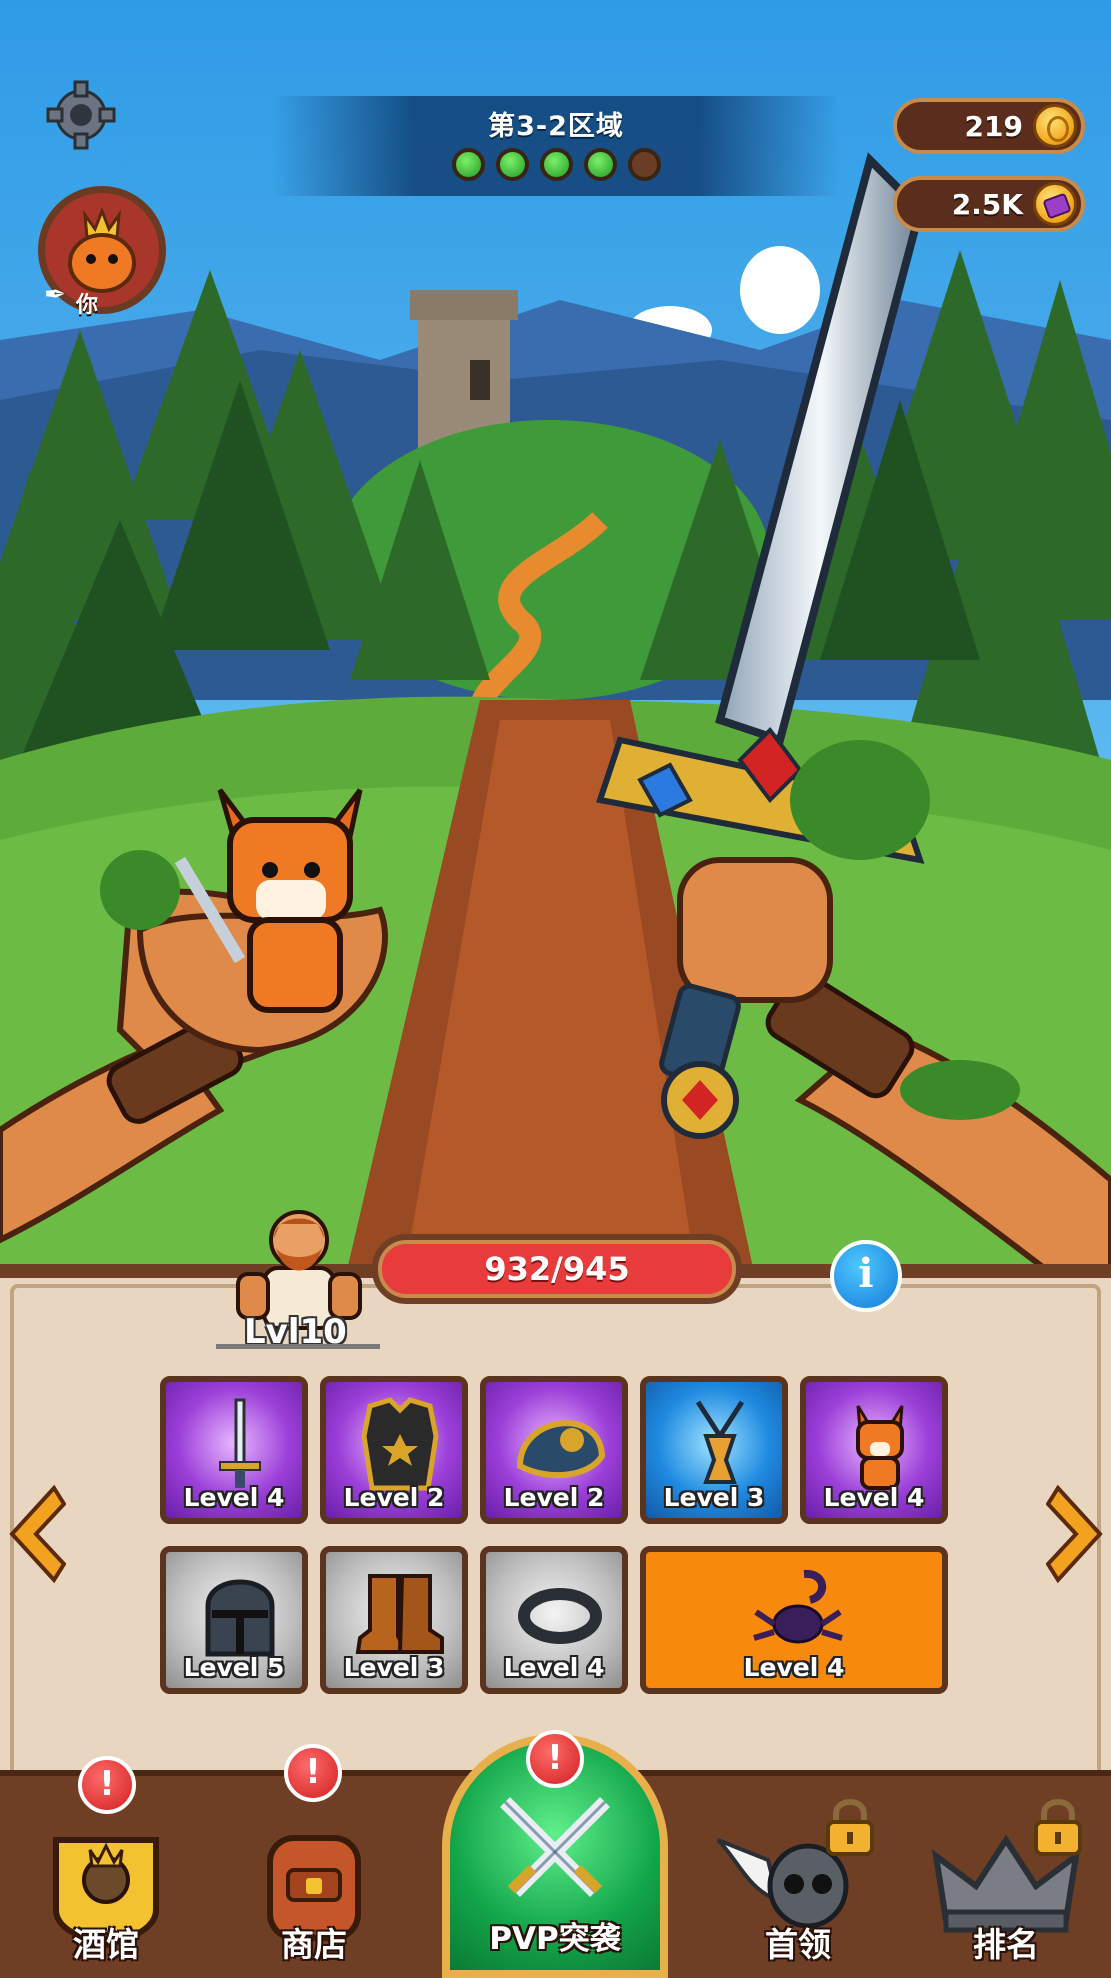 Image resolution: width=1111 pixels, height=1978 pixels. Describe the element at coordinates (81, 115) in the screenshot. I see `settings-gear-icon` at that location.